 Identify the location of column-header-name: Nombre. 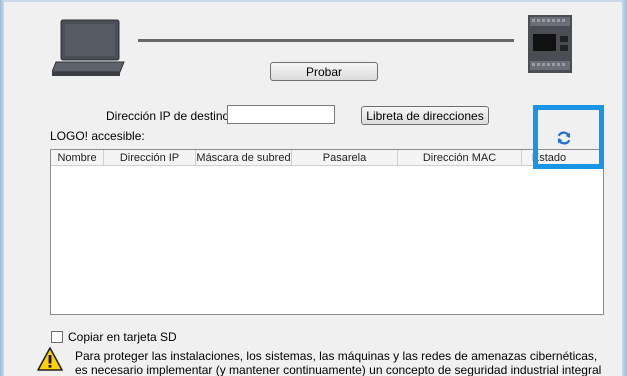
(77, 158).